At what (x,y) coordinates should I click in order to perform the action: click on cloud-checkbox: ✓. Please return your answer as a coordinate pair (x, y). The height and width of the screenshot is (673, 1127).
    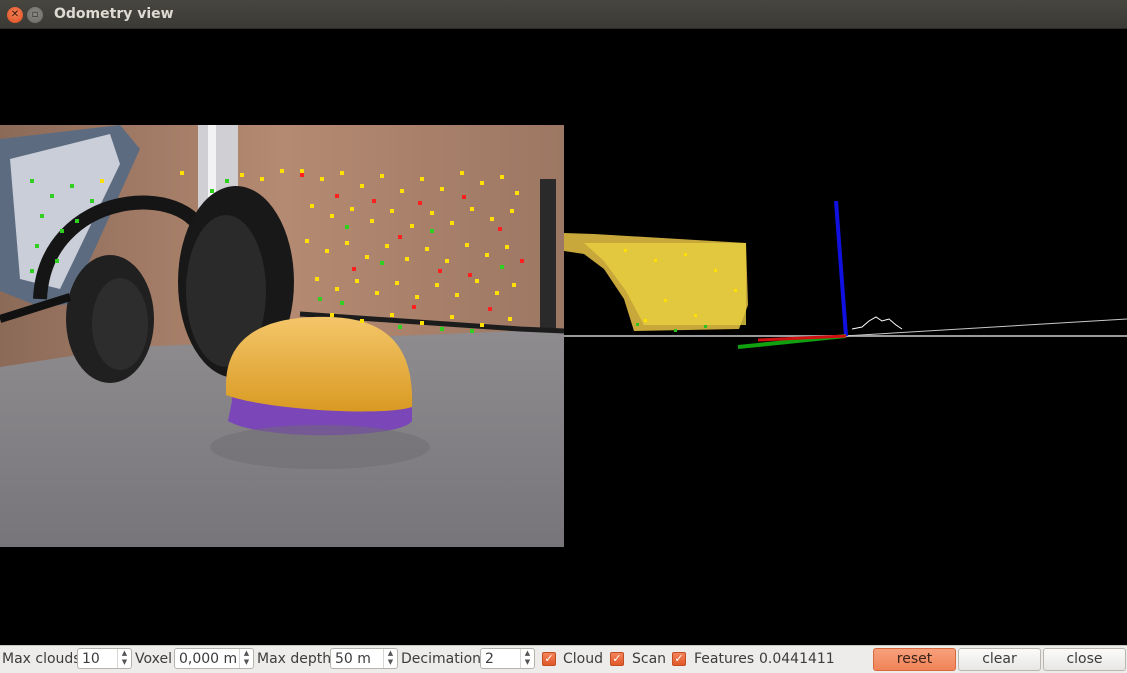
    Looking at the image, I should click on (549, 659).